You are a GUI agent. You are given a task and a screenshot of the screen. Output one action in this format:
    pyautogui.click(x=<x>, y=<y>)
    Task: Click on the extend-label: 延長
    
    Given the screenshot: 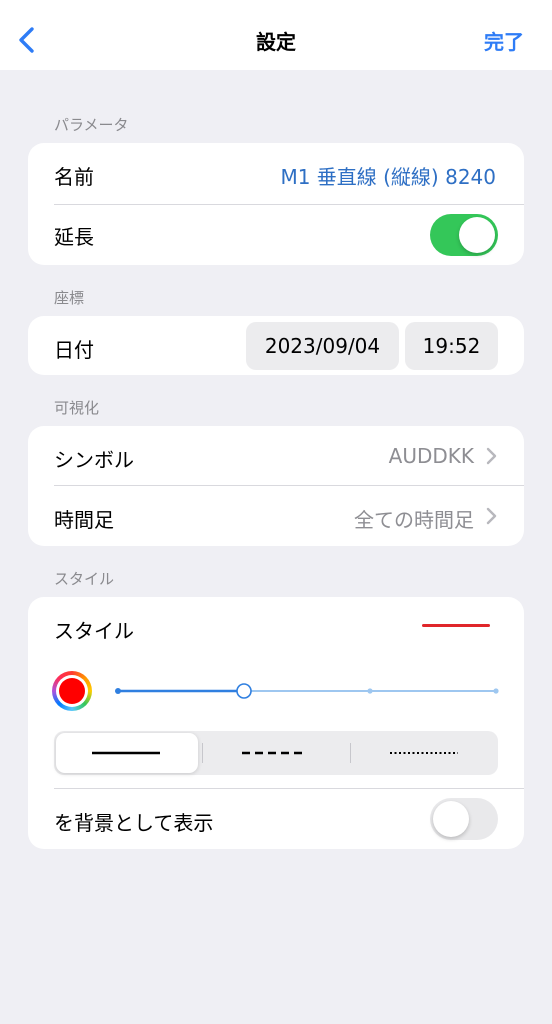 What is the action you would take?
    pyautogui.click(x=74, y=237)
    